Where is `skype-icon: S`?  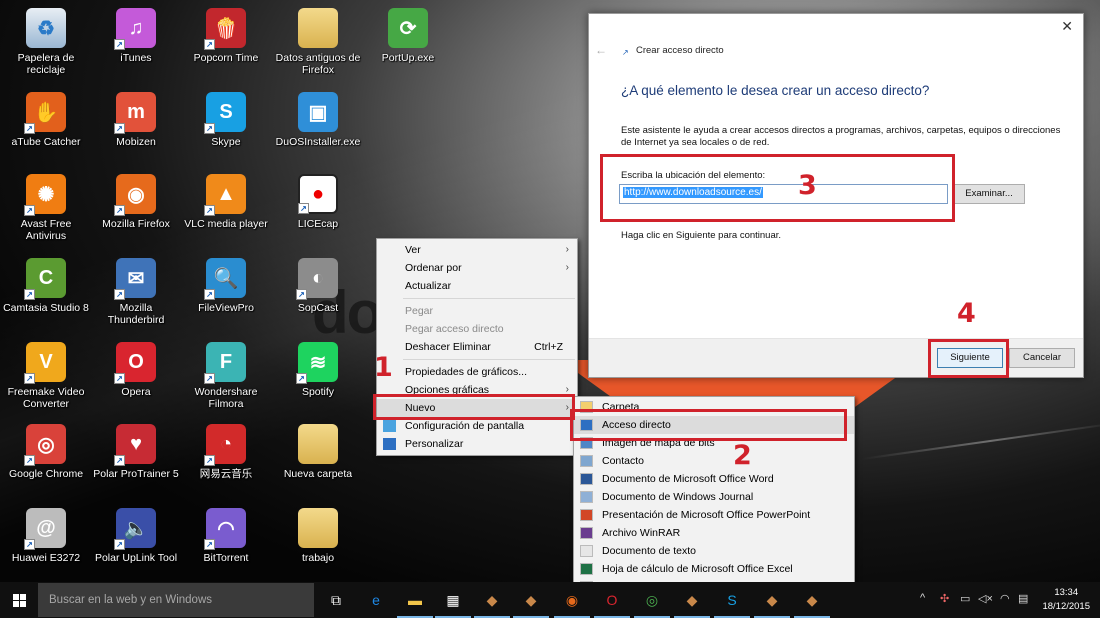 skype-icon: S is located at coordinates (732, 604).